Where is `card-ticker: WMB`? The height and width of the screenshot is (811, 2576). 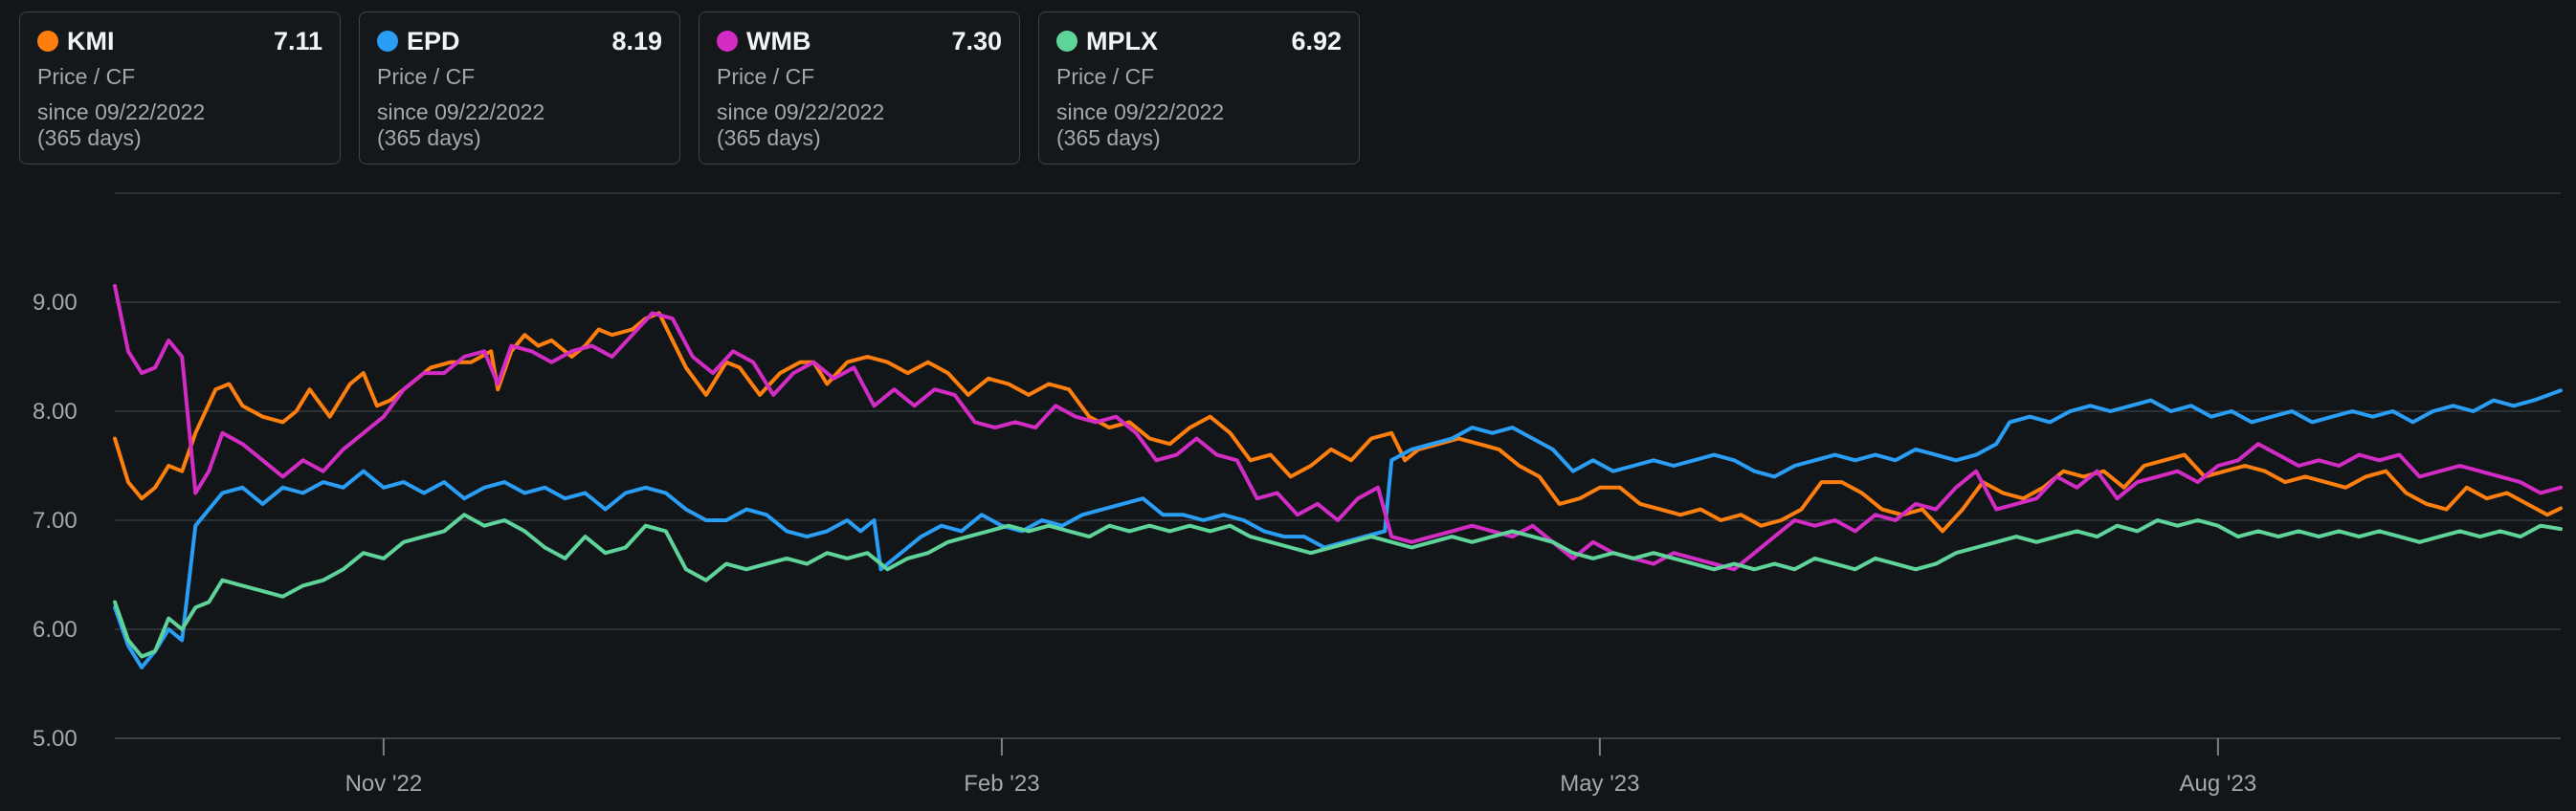
card-ticker: WMB is located at coordinates (778, 40).